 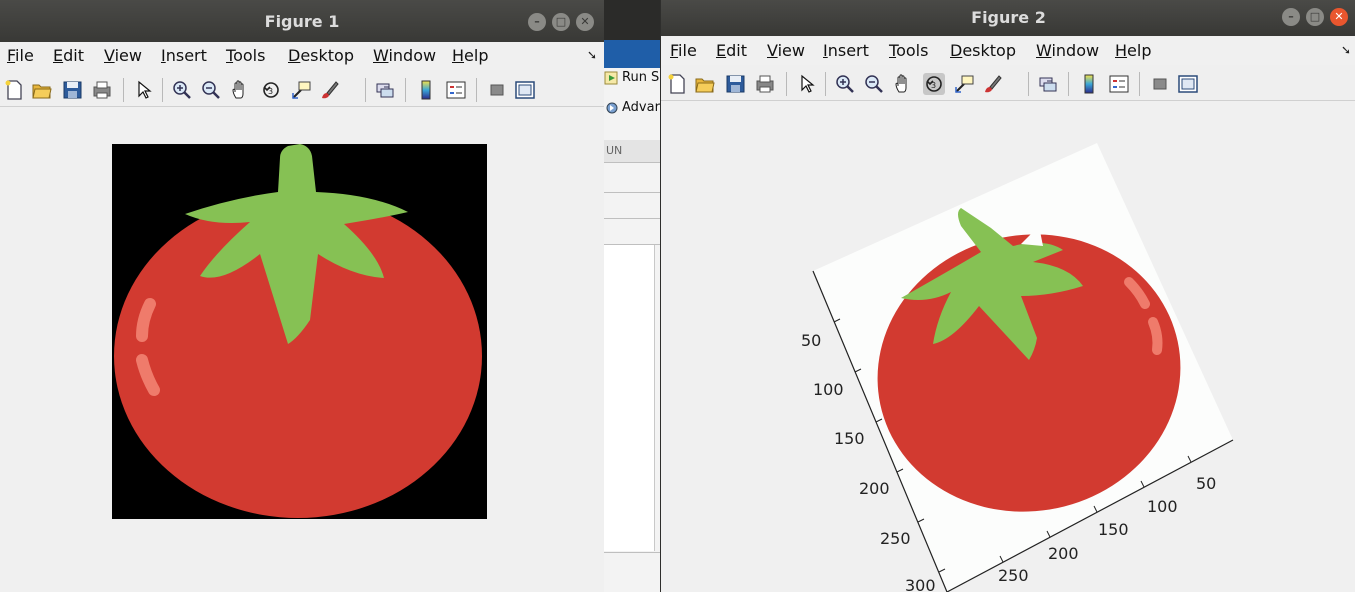 What do you see at coordinates (1063, 553) in the screenshot?
I see `x-tick-label: 200` at bounding box center [1063, 553].